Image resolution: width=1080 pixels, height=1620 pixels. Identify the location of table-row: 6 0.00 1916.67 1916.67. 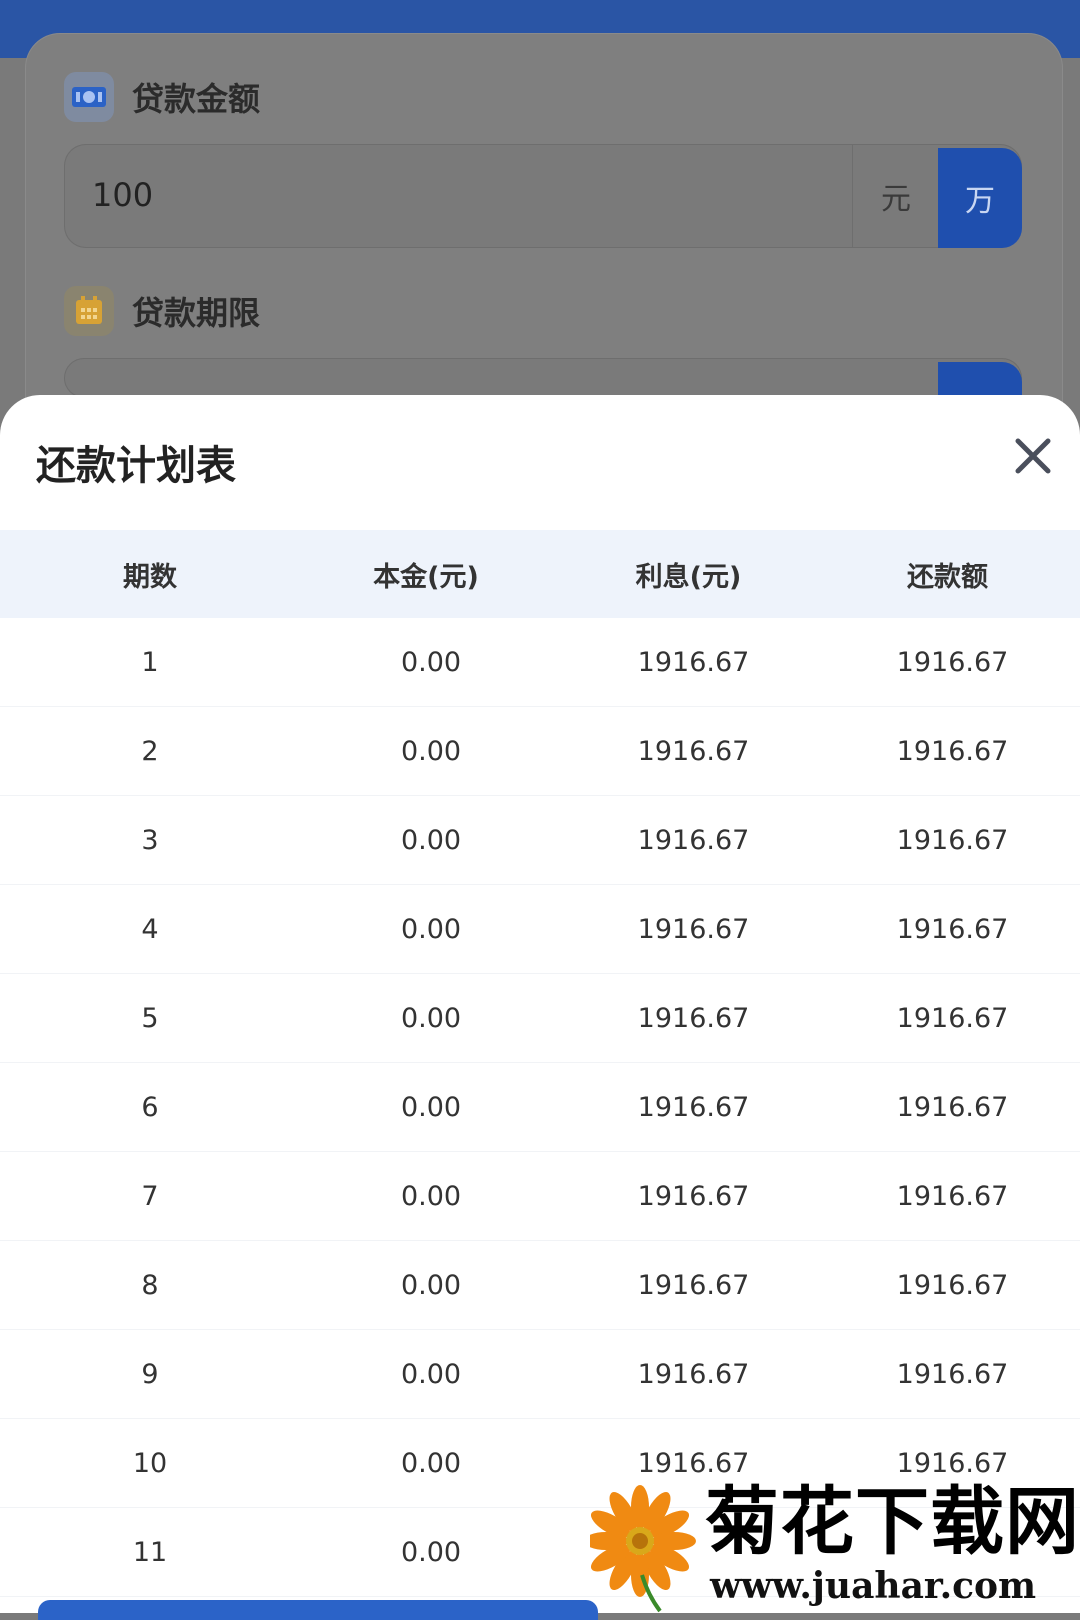
(540, 1107).